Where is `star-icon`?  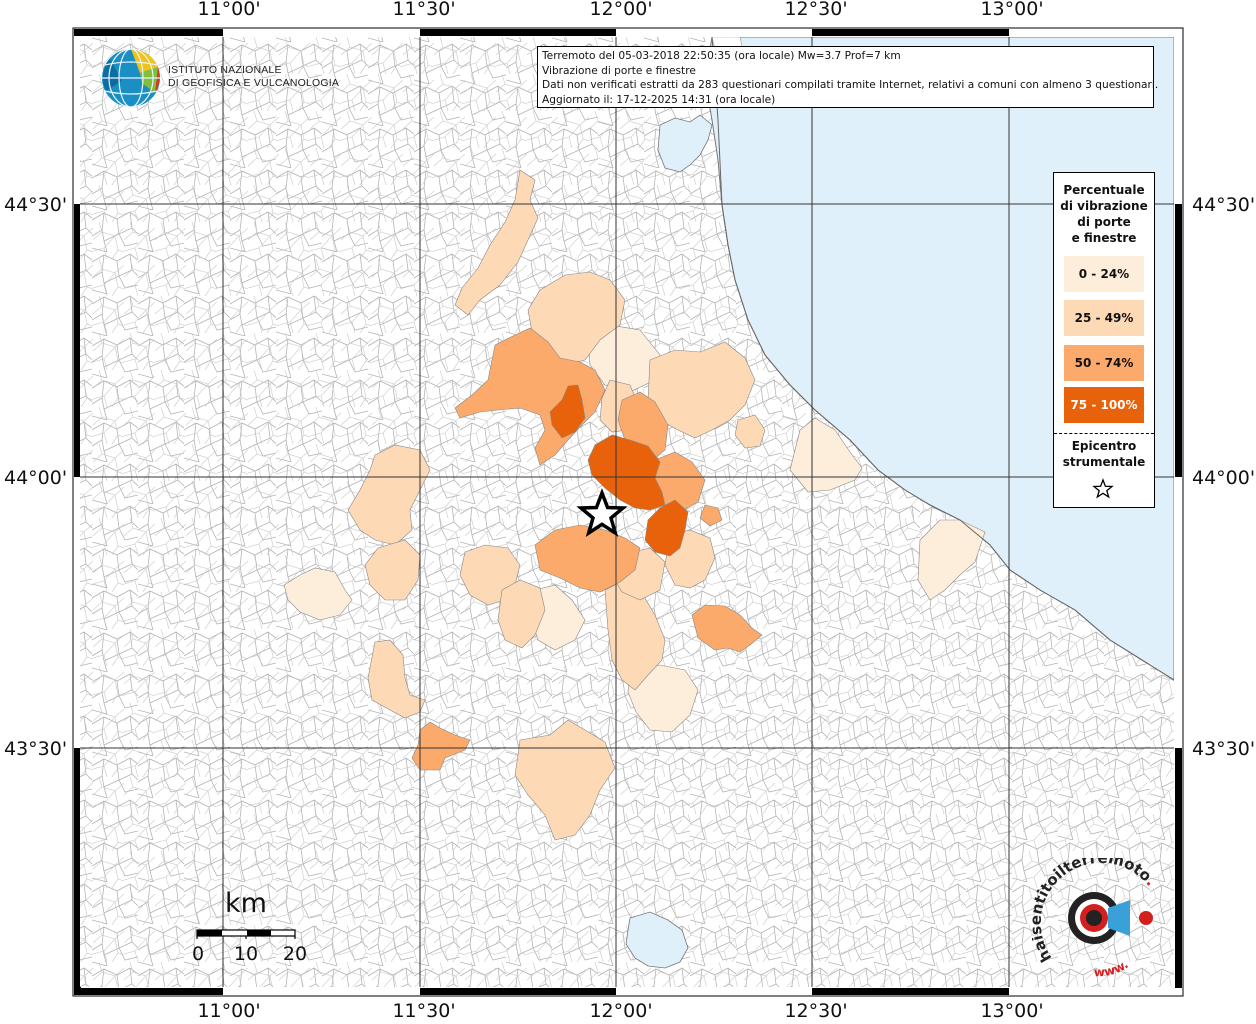
star-icon is located at coordinates (1103, 488).